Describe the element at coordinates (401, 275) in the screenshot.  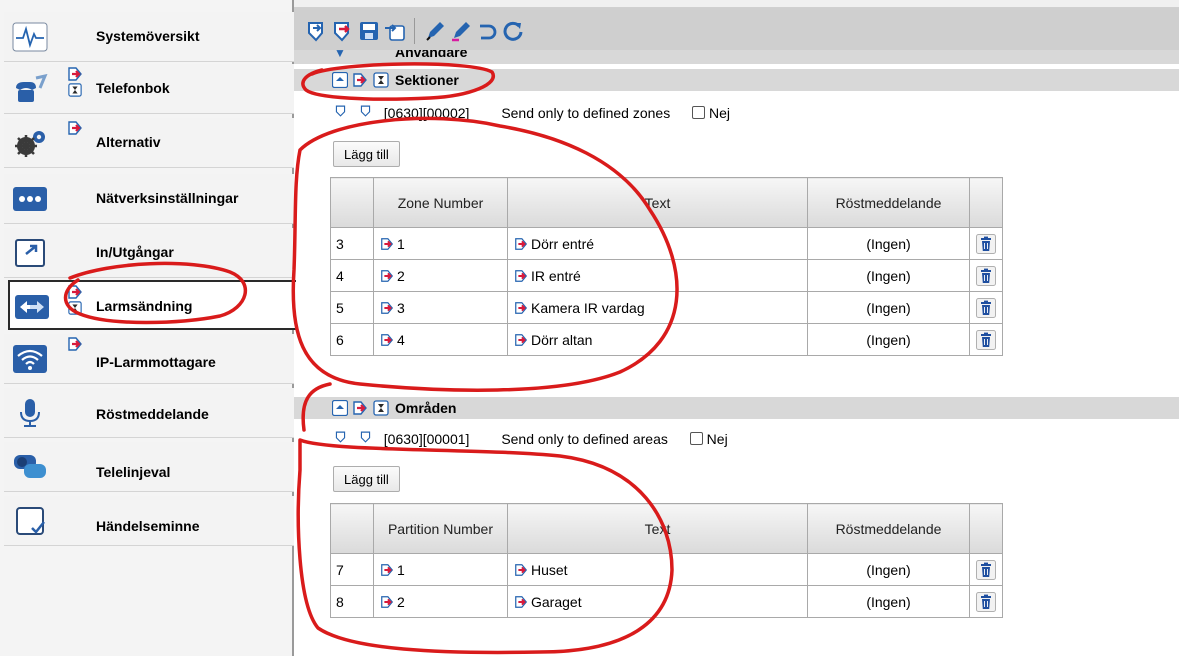
I see `zone-number: 2` at that location.